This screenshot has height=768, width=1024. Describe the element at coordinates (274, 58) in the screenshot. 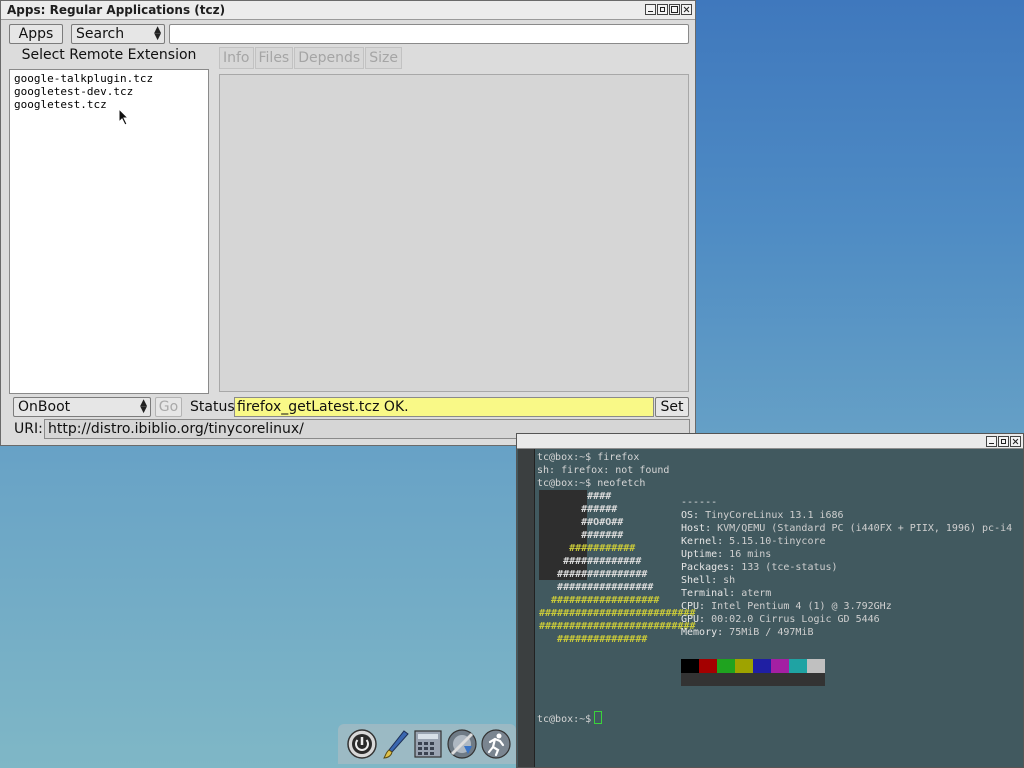

I see `tab-files: Files` at that location.